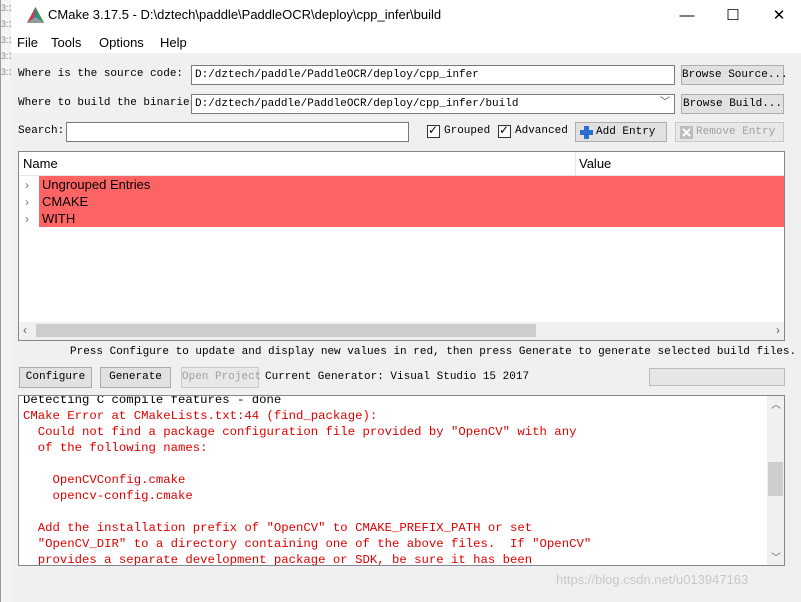 Image resolution: width=801 pixels, height=602 pixels. What do you see at coordinates (586, 132) in the screenshot?
I see `plus-icon` at bounding box center [586, 132].